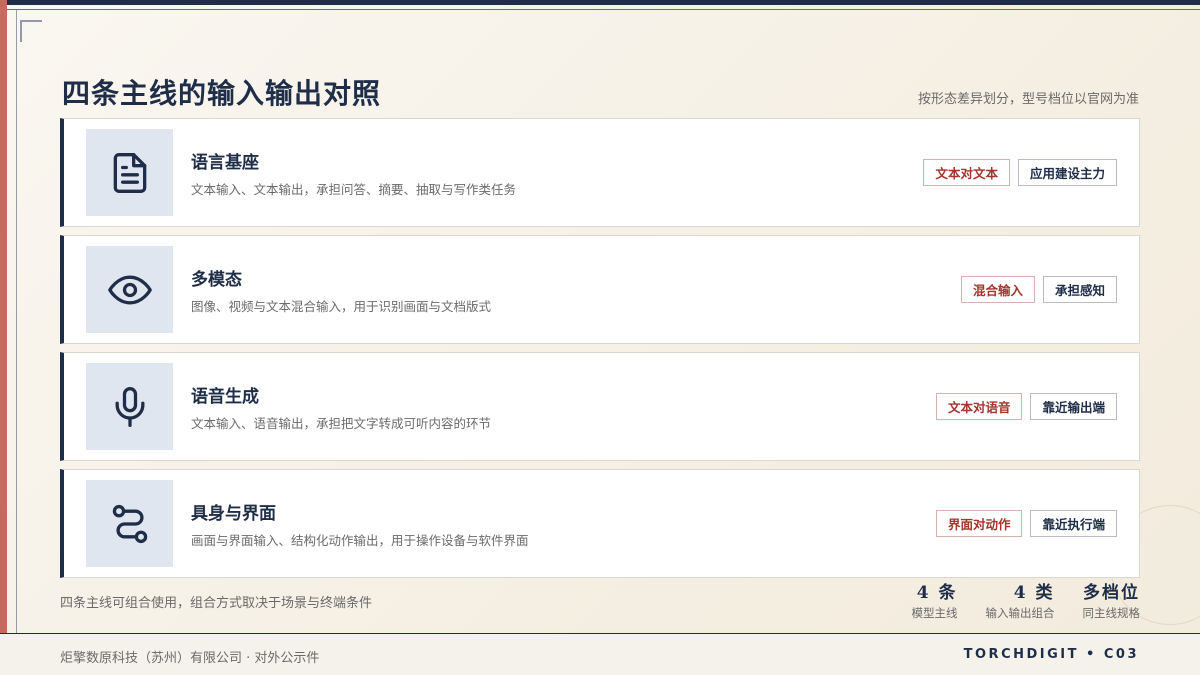 This screenshot has height=675, width=1200. Describe the element at coordinates (3, 316) in the screenshot. I see `left-accent-bar` at that location.